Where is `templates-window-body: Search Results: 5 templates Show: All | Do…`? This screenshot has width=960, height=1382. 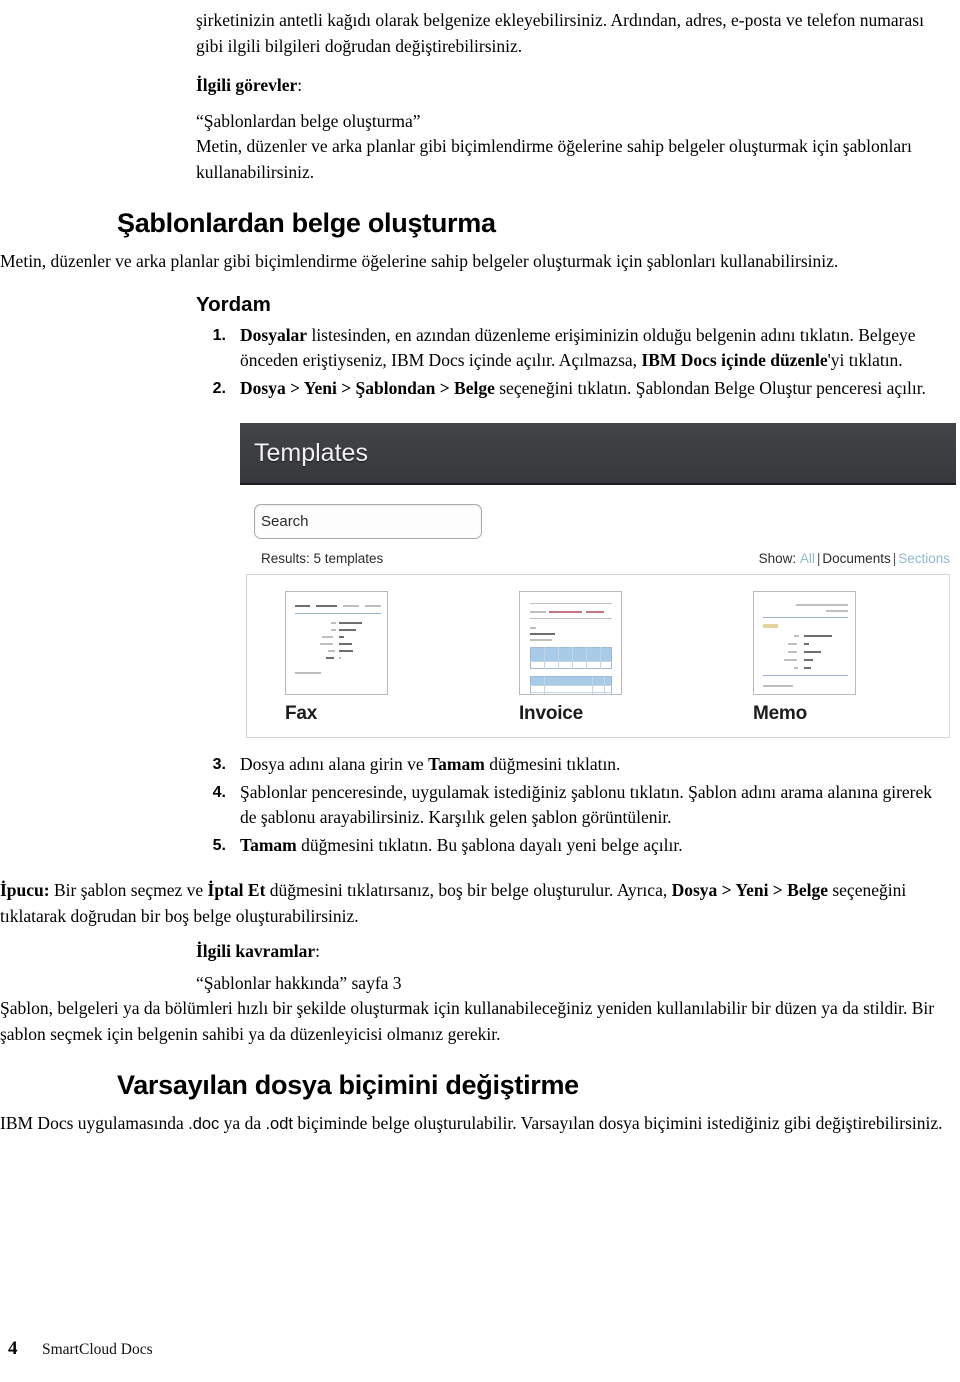 templates-window-body: Search Results: 5 templates Show: All | Do… is located at coordinates (598, 611).